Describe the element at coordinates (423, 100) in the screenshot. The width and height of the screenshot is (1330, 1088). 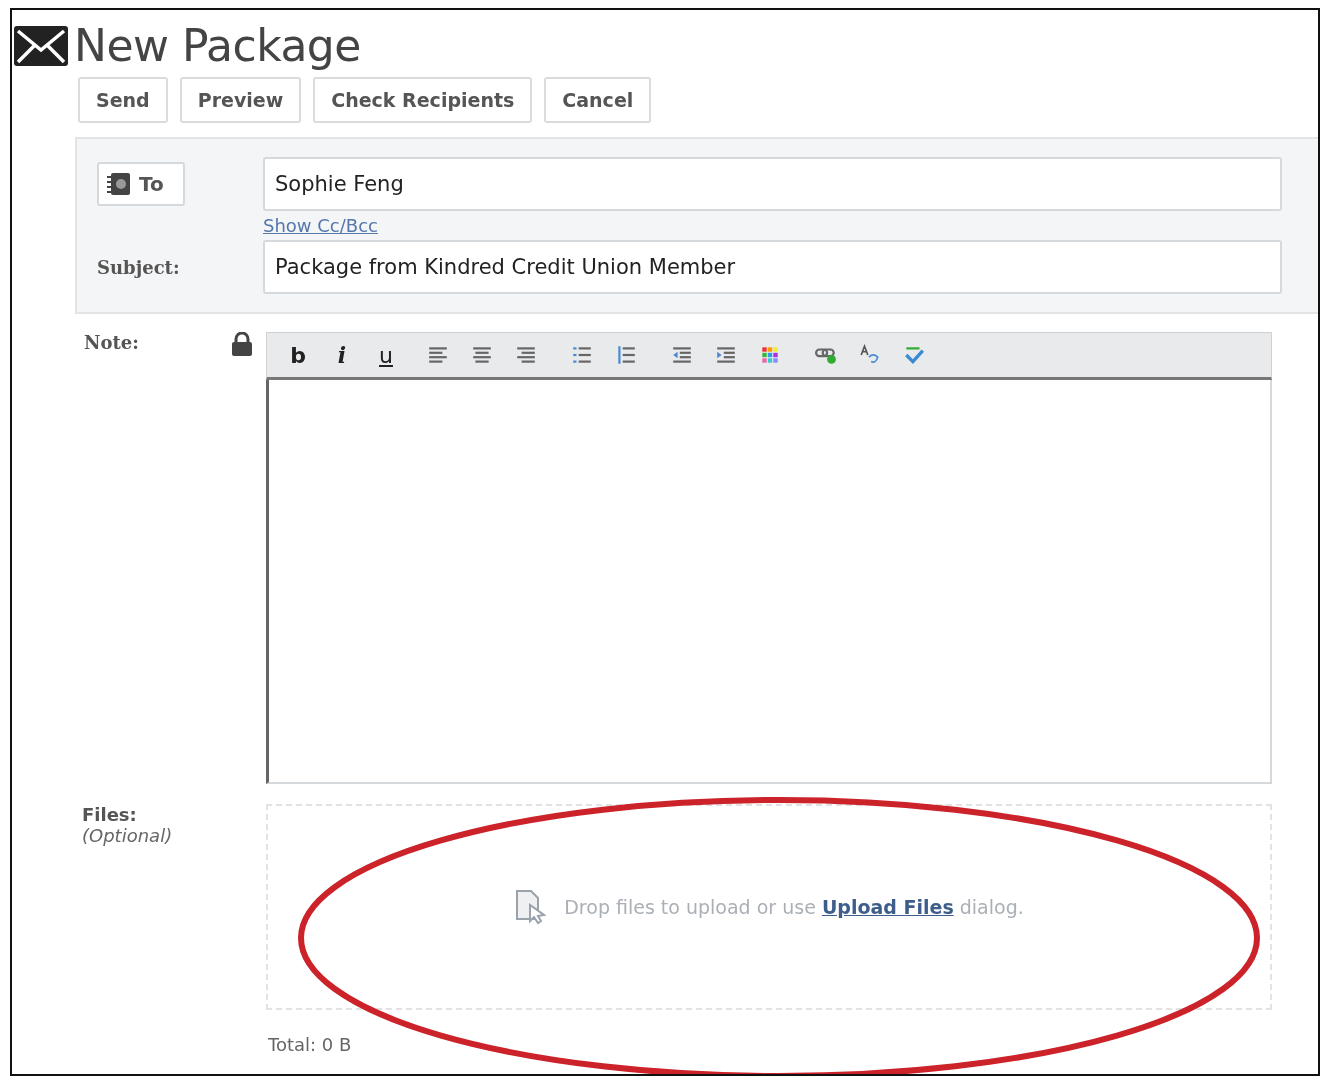
I see `action-button: Check Recipients` at that location.